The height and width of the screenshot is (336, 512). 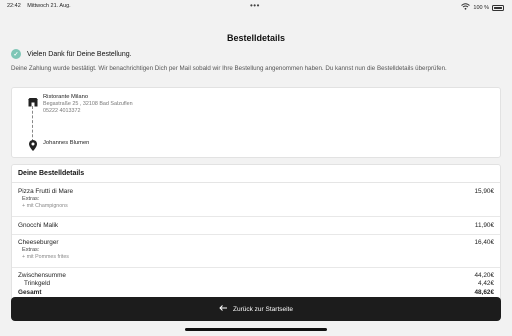 What do you see at coordinates (61, 111) in the screenshot?
I see `restaurant-phone: 05222 4013372` at bounding box center [61, 111].